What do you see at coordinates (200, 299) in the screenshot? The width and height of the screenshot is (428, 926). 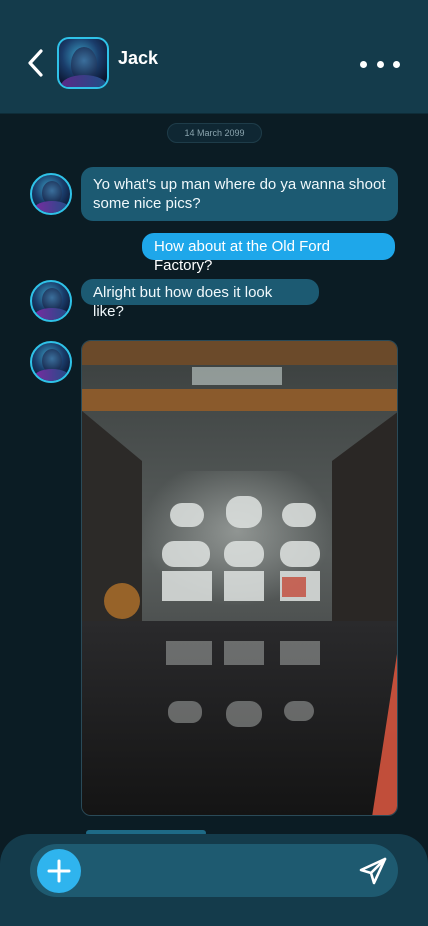 I see `message-received: Alright but how does it look like?` at bounding box center [200, 299].